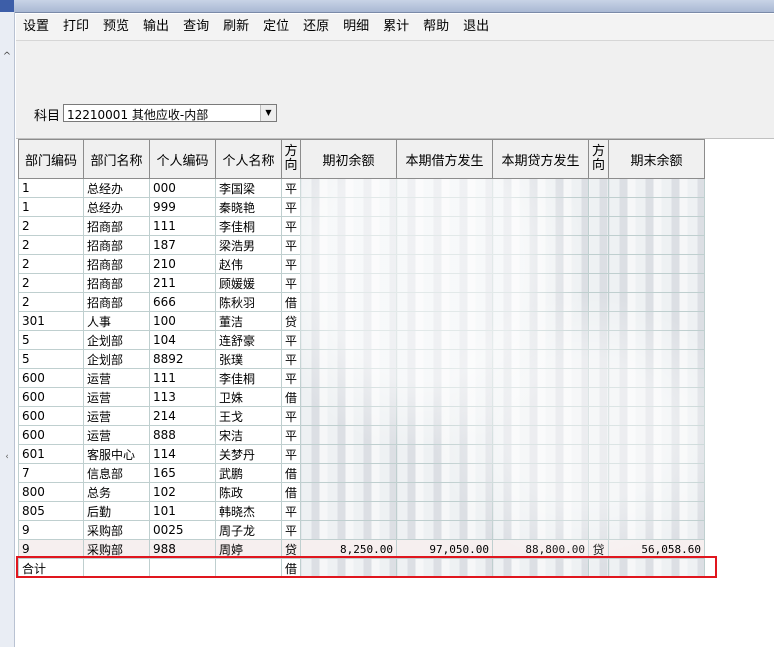 The width and height of the screenshot is (774, 647). Describe the element at coordinates (182, 245) in the screenshot. I see `person-code-cell: 187` at that location.